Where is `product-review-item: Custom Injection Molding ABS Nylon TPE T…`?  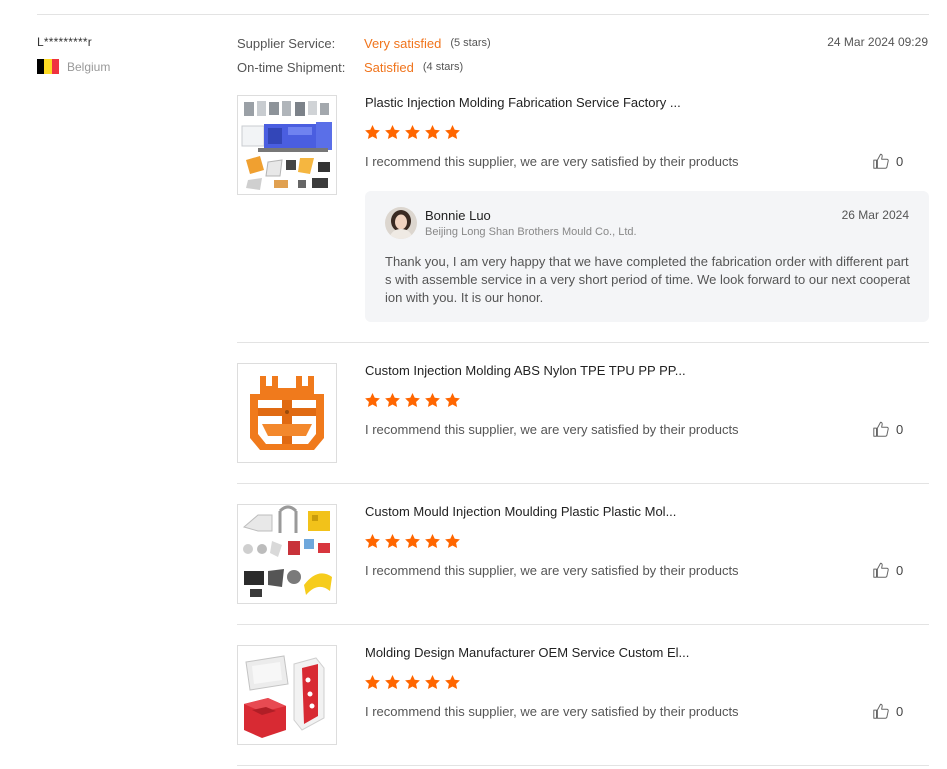 product-review-item: Custom Injection Molding ABS Nylon TPE T… is located at coordinates (583, 413).